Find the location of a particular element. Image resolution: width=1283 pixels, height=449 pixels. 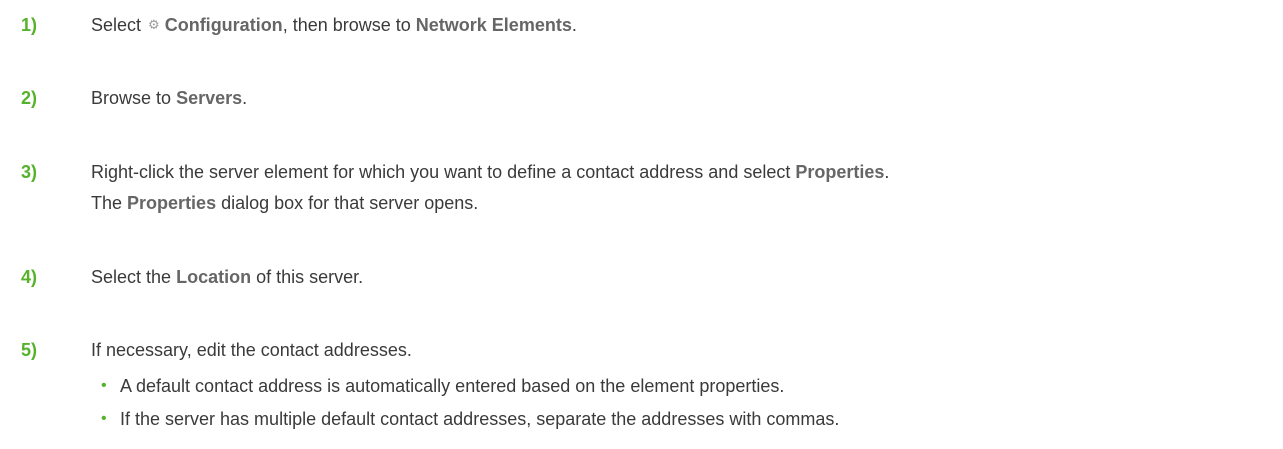

ui-label-network-elements: Network Elements is located at coordinates (493, 25).